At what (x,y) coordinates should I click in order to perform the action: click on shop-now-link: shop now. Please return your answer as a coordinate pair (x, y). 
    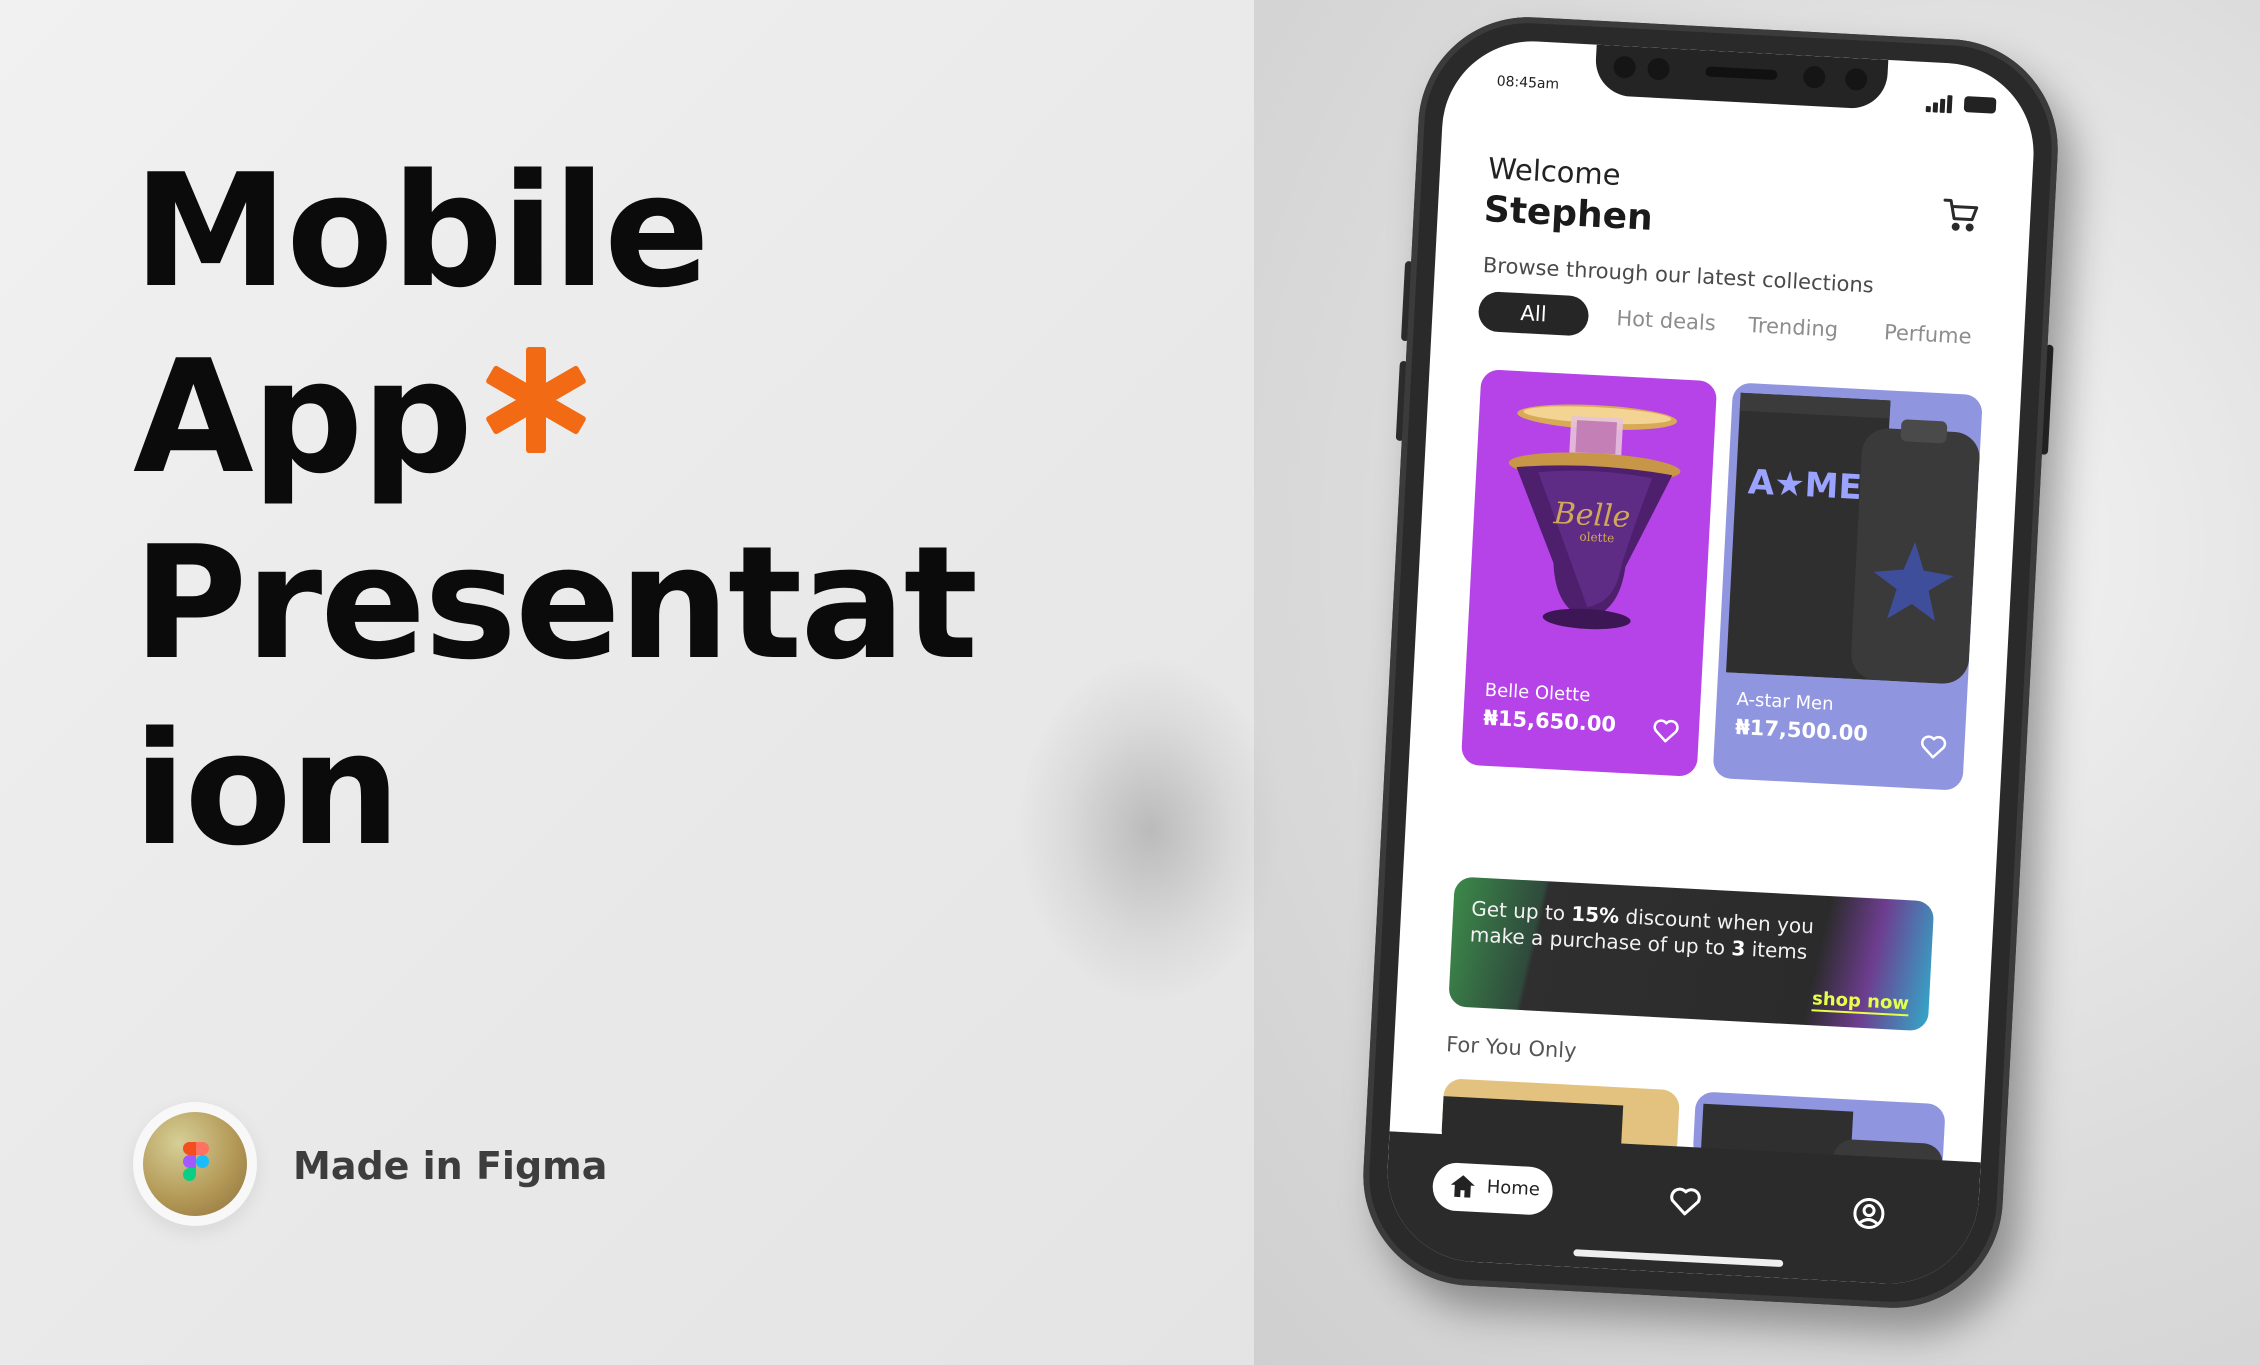
    Looking at the image, I should click on (1860, 1002).